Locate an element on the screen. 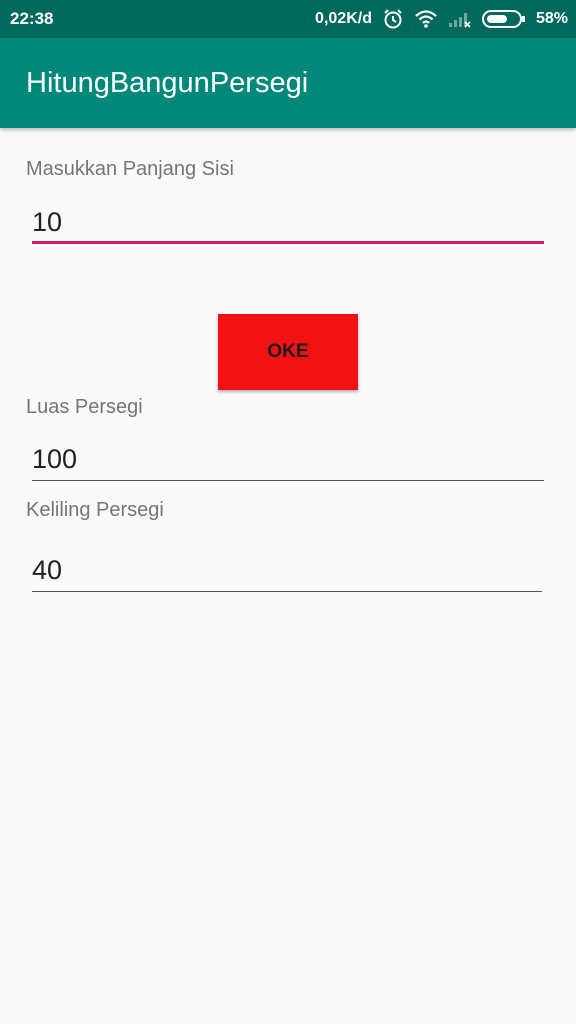 This screenshot has width=576, height=1024. perimeter-input is located at coordinates (287, 570).